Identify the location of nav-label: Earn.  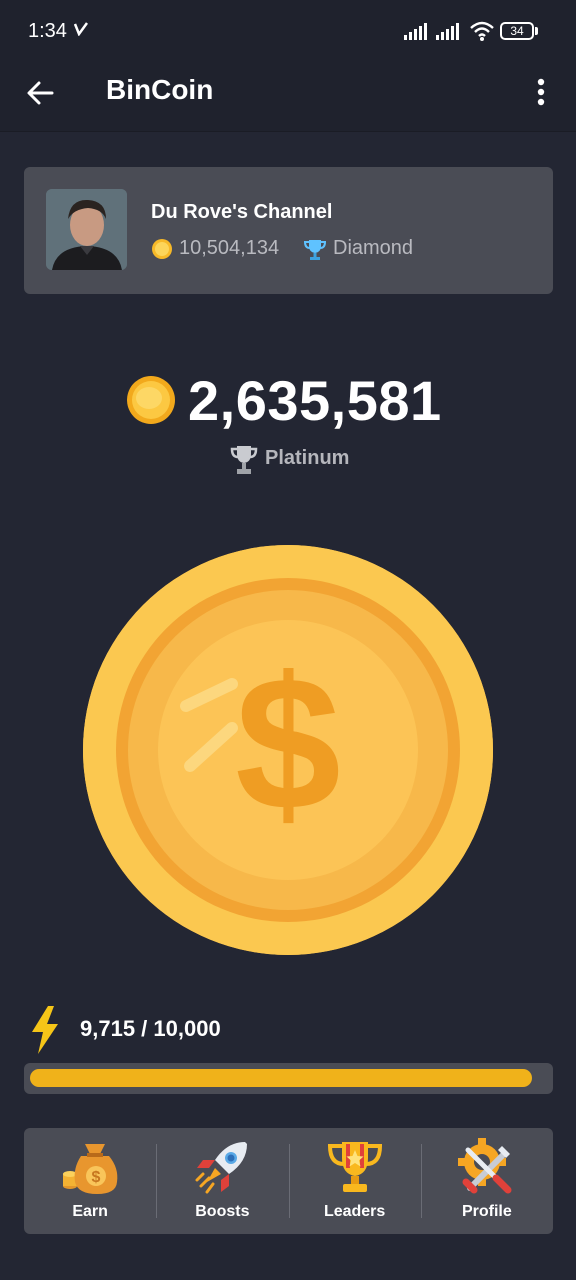
(90, 1211).